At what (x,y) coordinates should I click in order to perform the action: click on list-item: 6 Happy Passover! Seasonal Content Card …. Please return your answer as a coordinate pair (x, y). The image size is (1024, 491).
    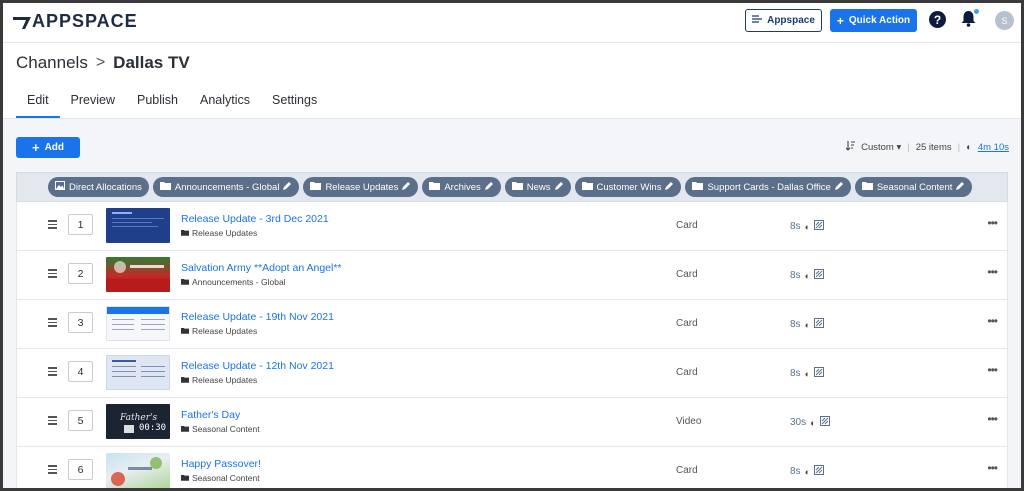
    Looking at the image, I should click on (512, 467).